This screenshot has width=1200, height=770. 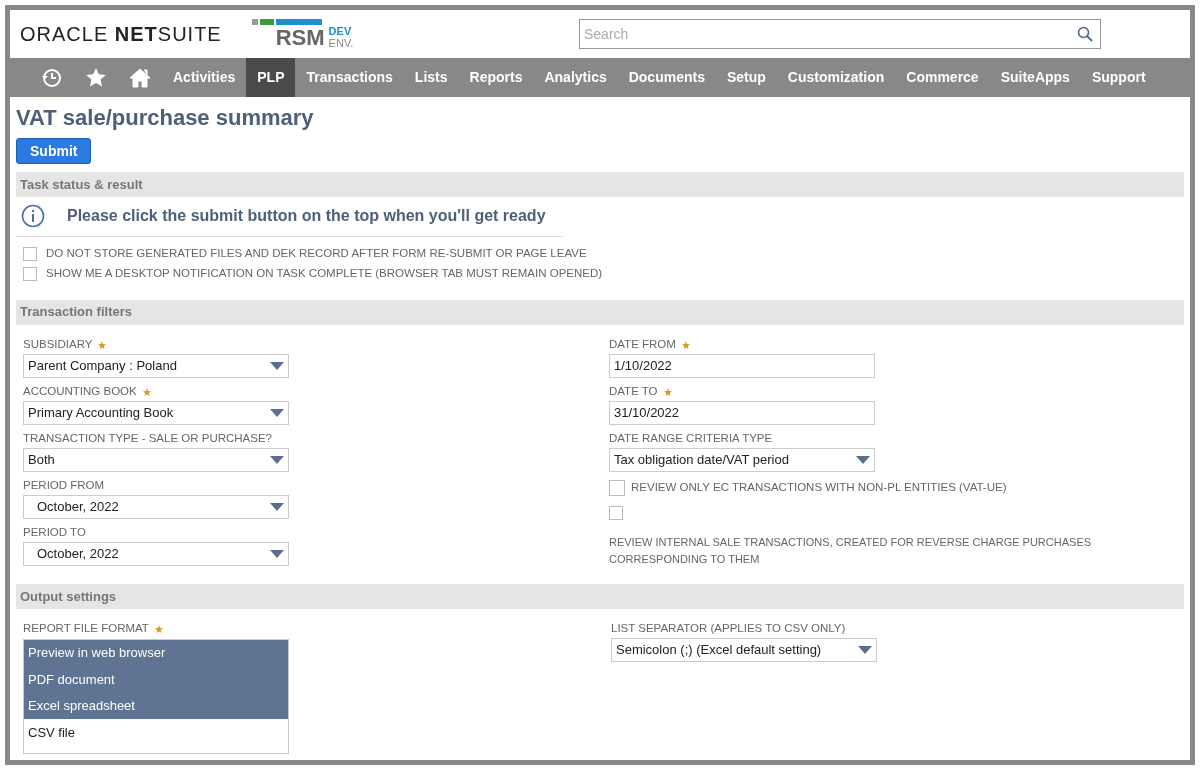 I want to click on info-icon, so click(x=33, y=216).